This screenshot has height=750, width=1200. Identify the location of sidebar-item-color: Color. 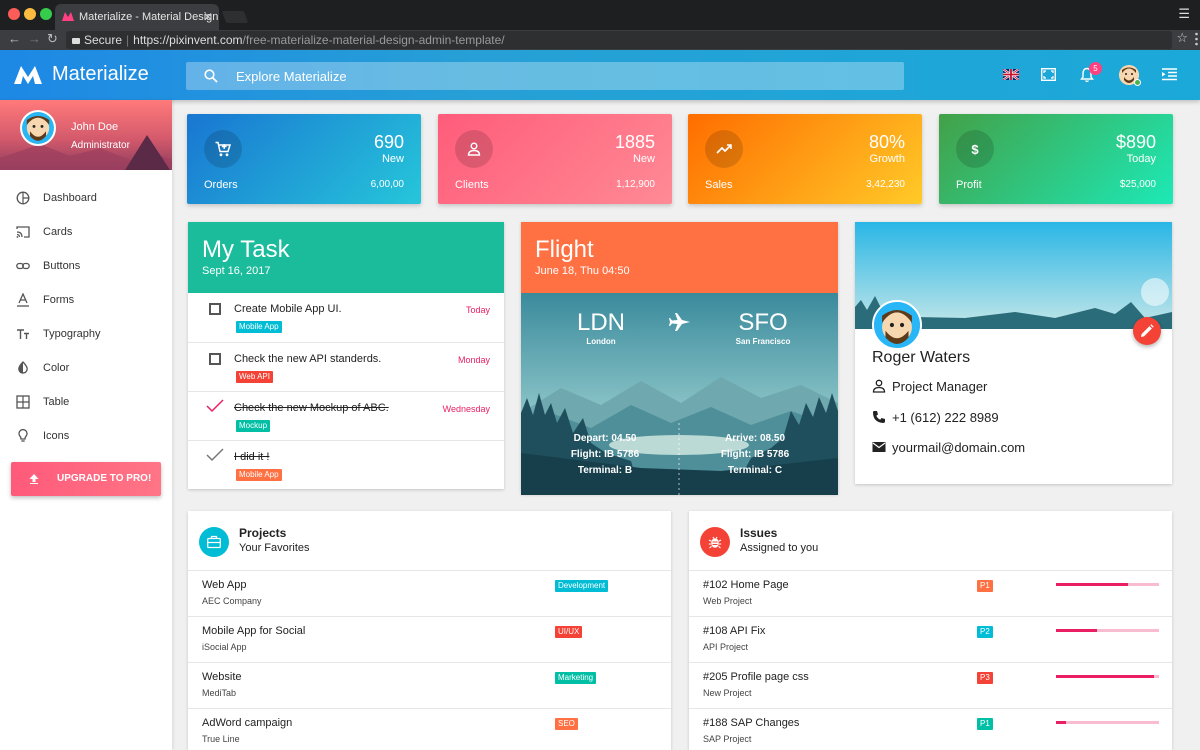
(86, 368).